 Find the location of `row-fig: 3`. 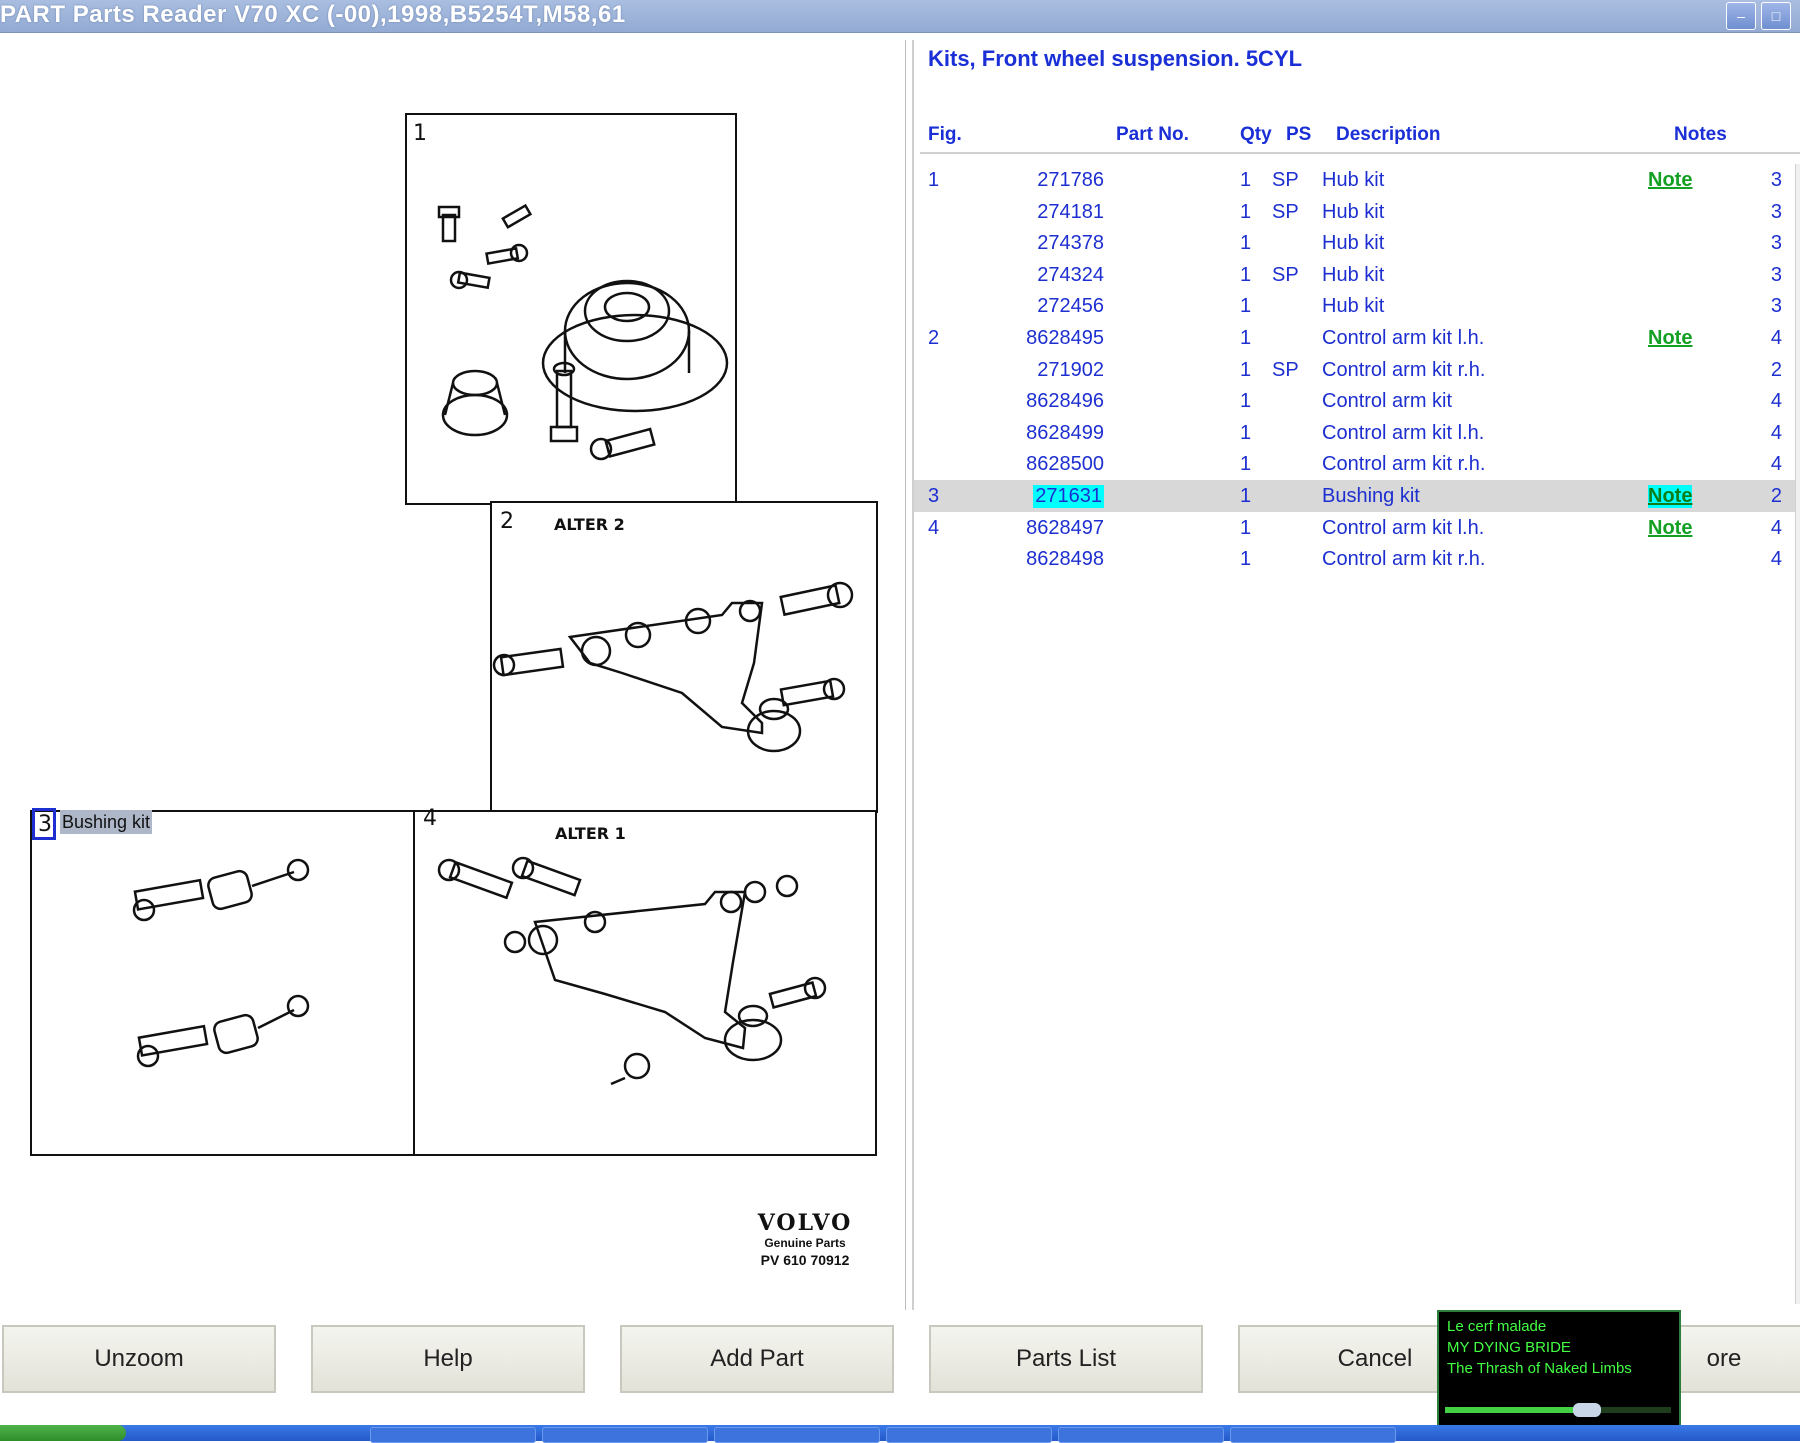

row-fig: 3 is located at coordinates (934, 495).